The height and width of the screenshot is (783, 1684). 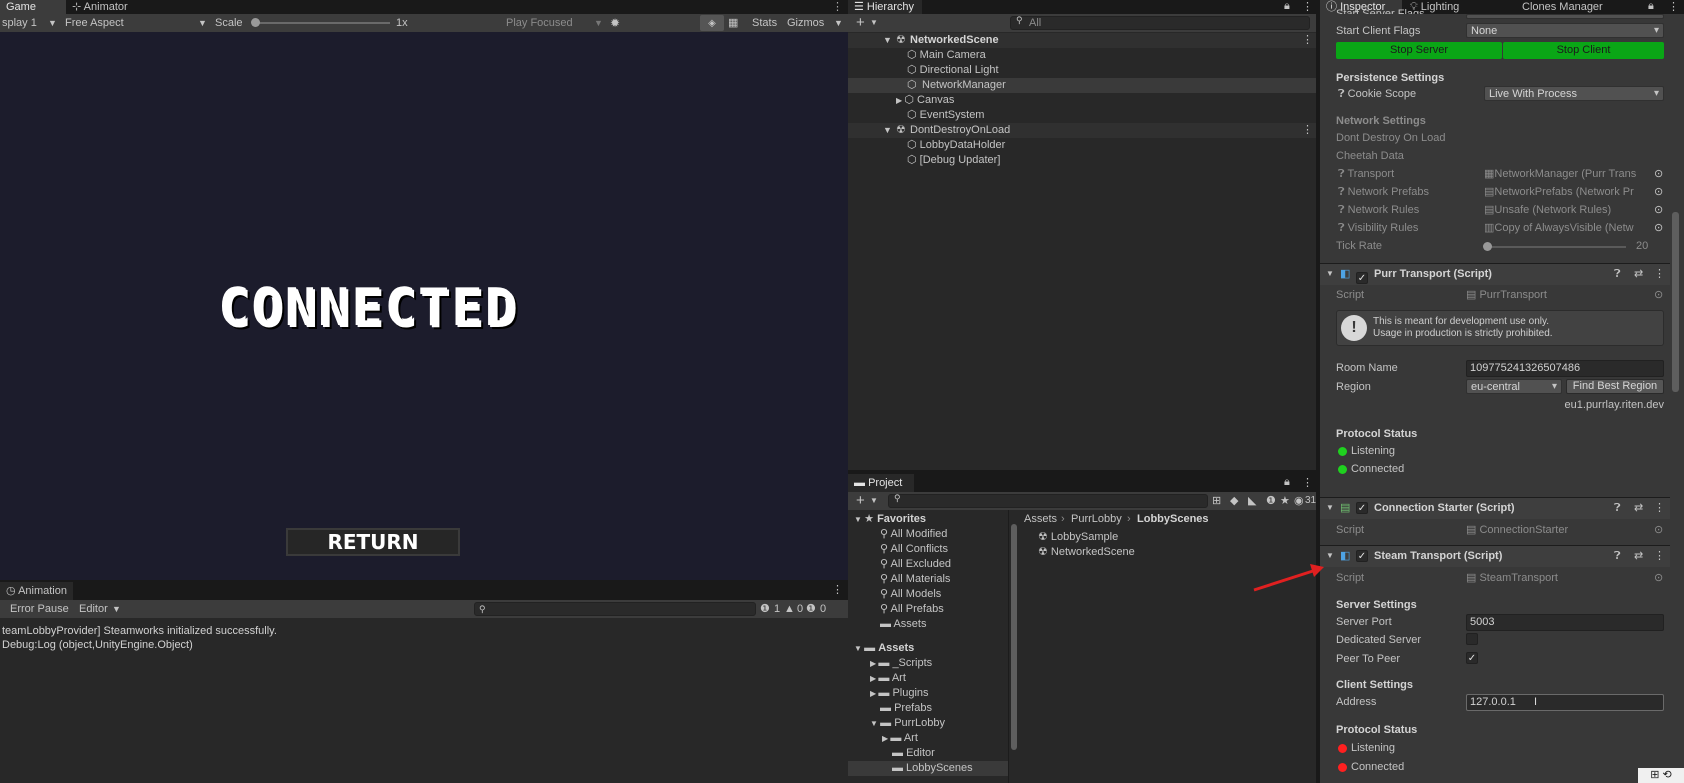 I want to click on folder-item: ▬ Prefabs, so click(x=906, y=708).